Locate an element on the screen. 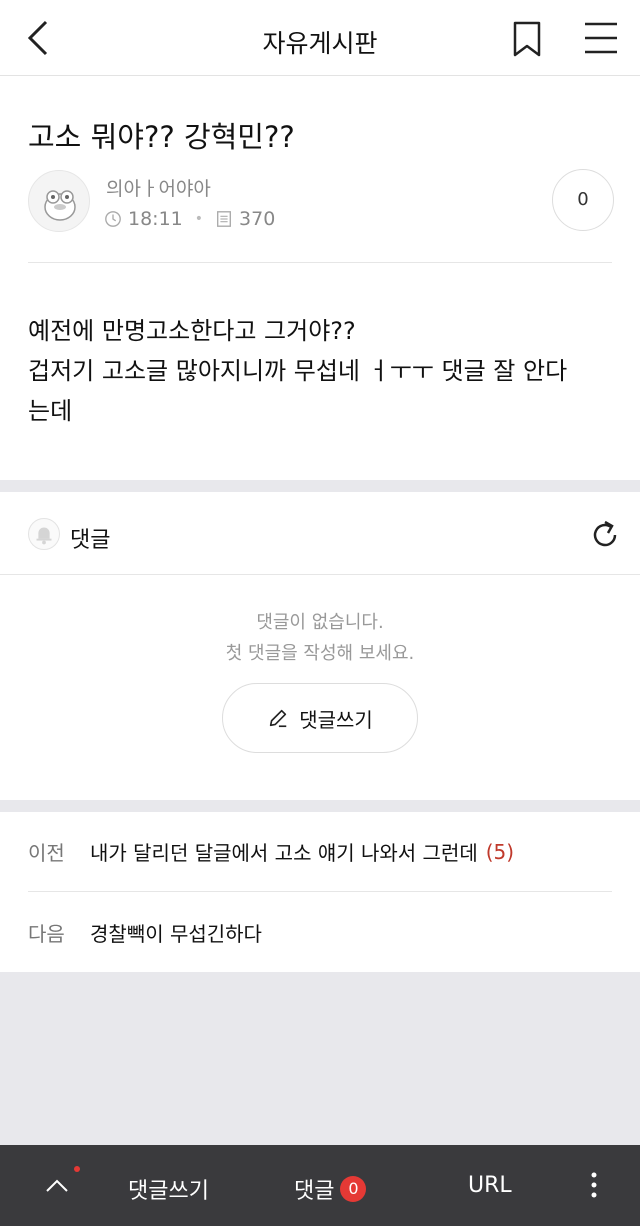  bottom-bar: 댓글쓰기 댓글 0 URL is located at coordinates (320, 1185).